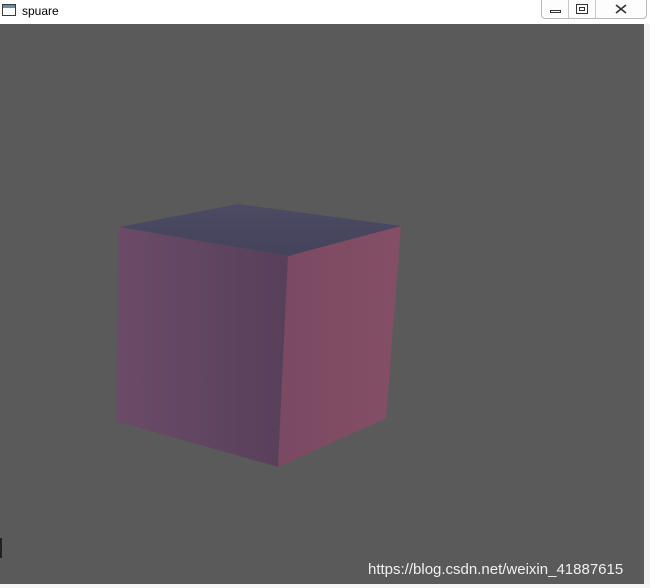 This screenshot has height=588, width=650. I want to click on edge-marker, so click(1, 548).